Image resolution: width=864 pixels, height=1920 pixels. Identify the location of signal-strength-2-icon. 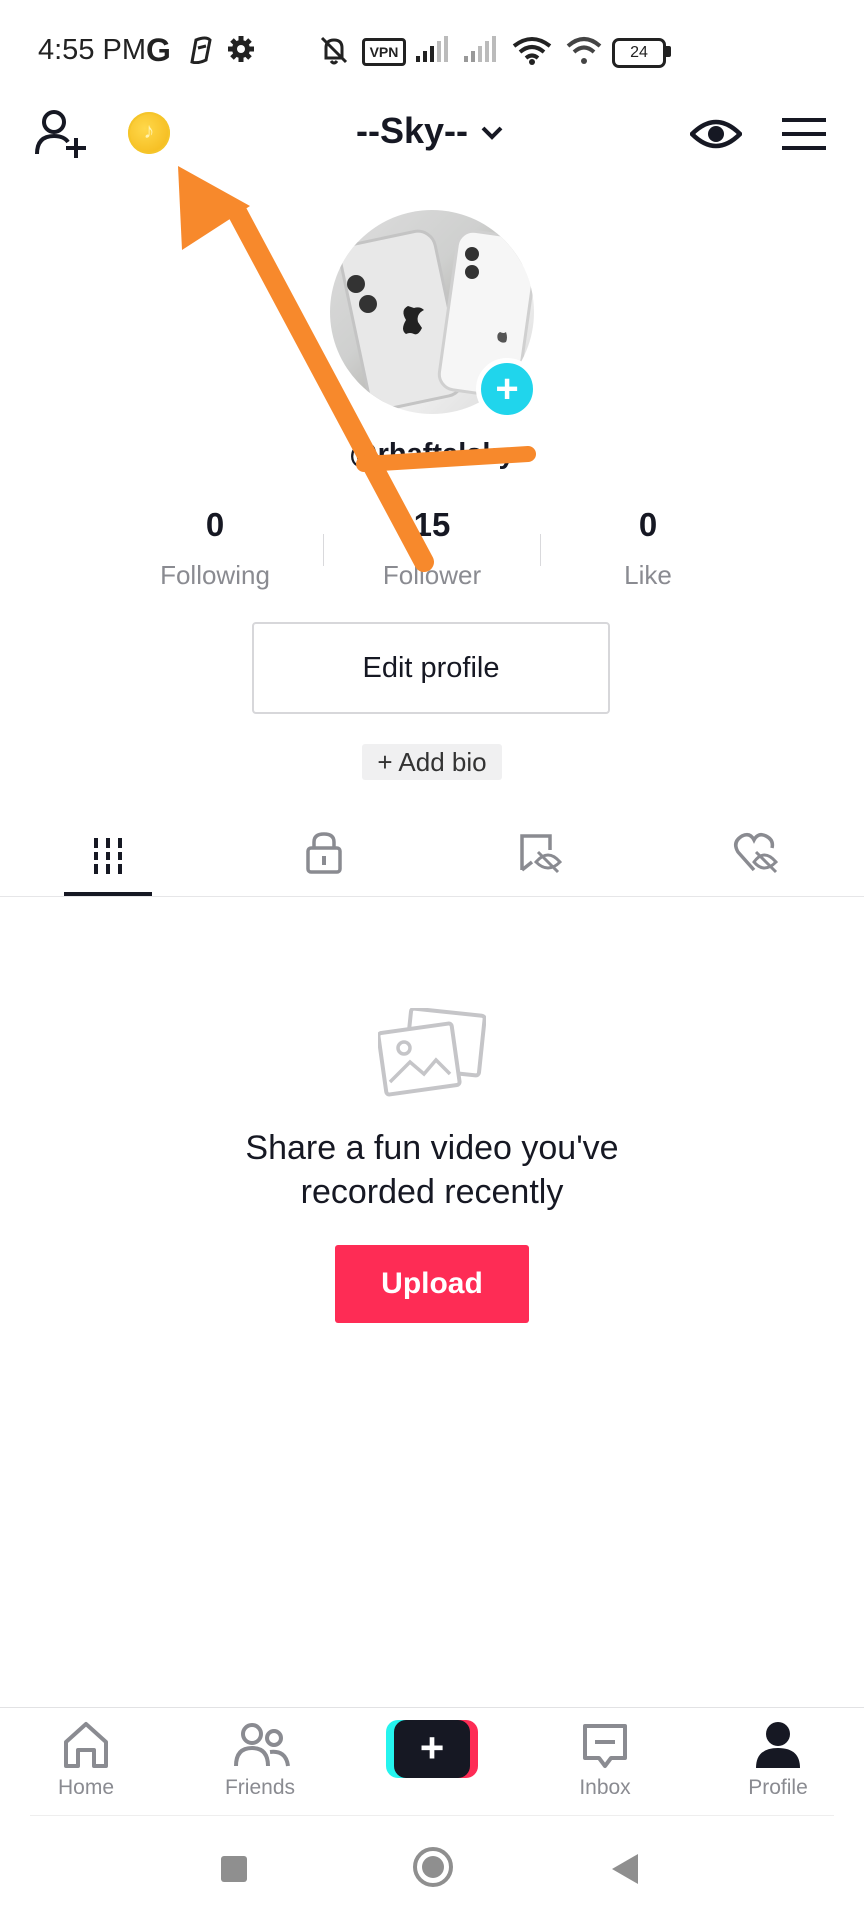
(480, 49).